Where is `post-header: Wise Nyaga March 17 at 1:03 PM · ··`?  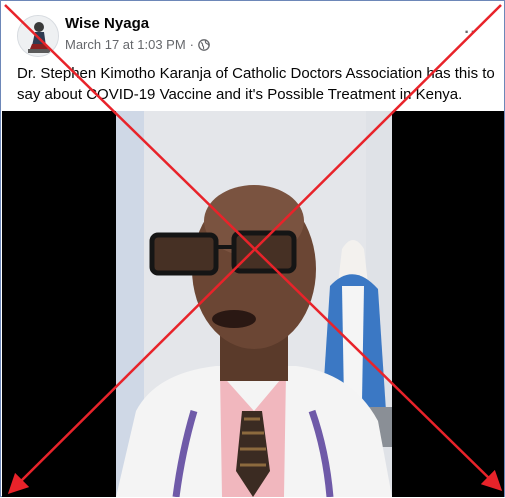 post-header: Wise Nyaga March 17 at 1:03 PM · ·· is located at coordinates (257, 37).